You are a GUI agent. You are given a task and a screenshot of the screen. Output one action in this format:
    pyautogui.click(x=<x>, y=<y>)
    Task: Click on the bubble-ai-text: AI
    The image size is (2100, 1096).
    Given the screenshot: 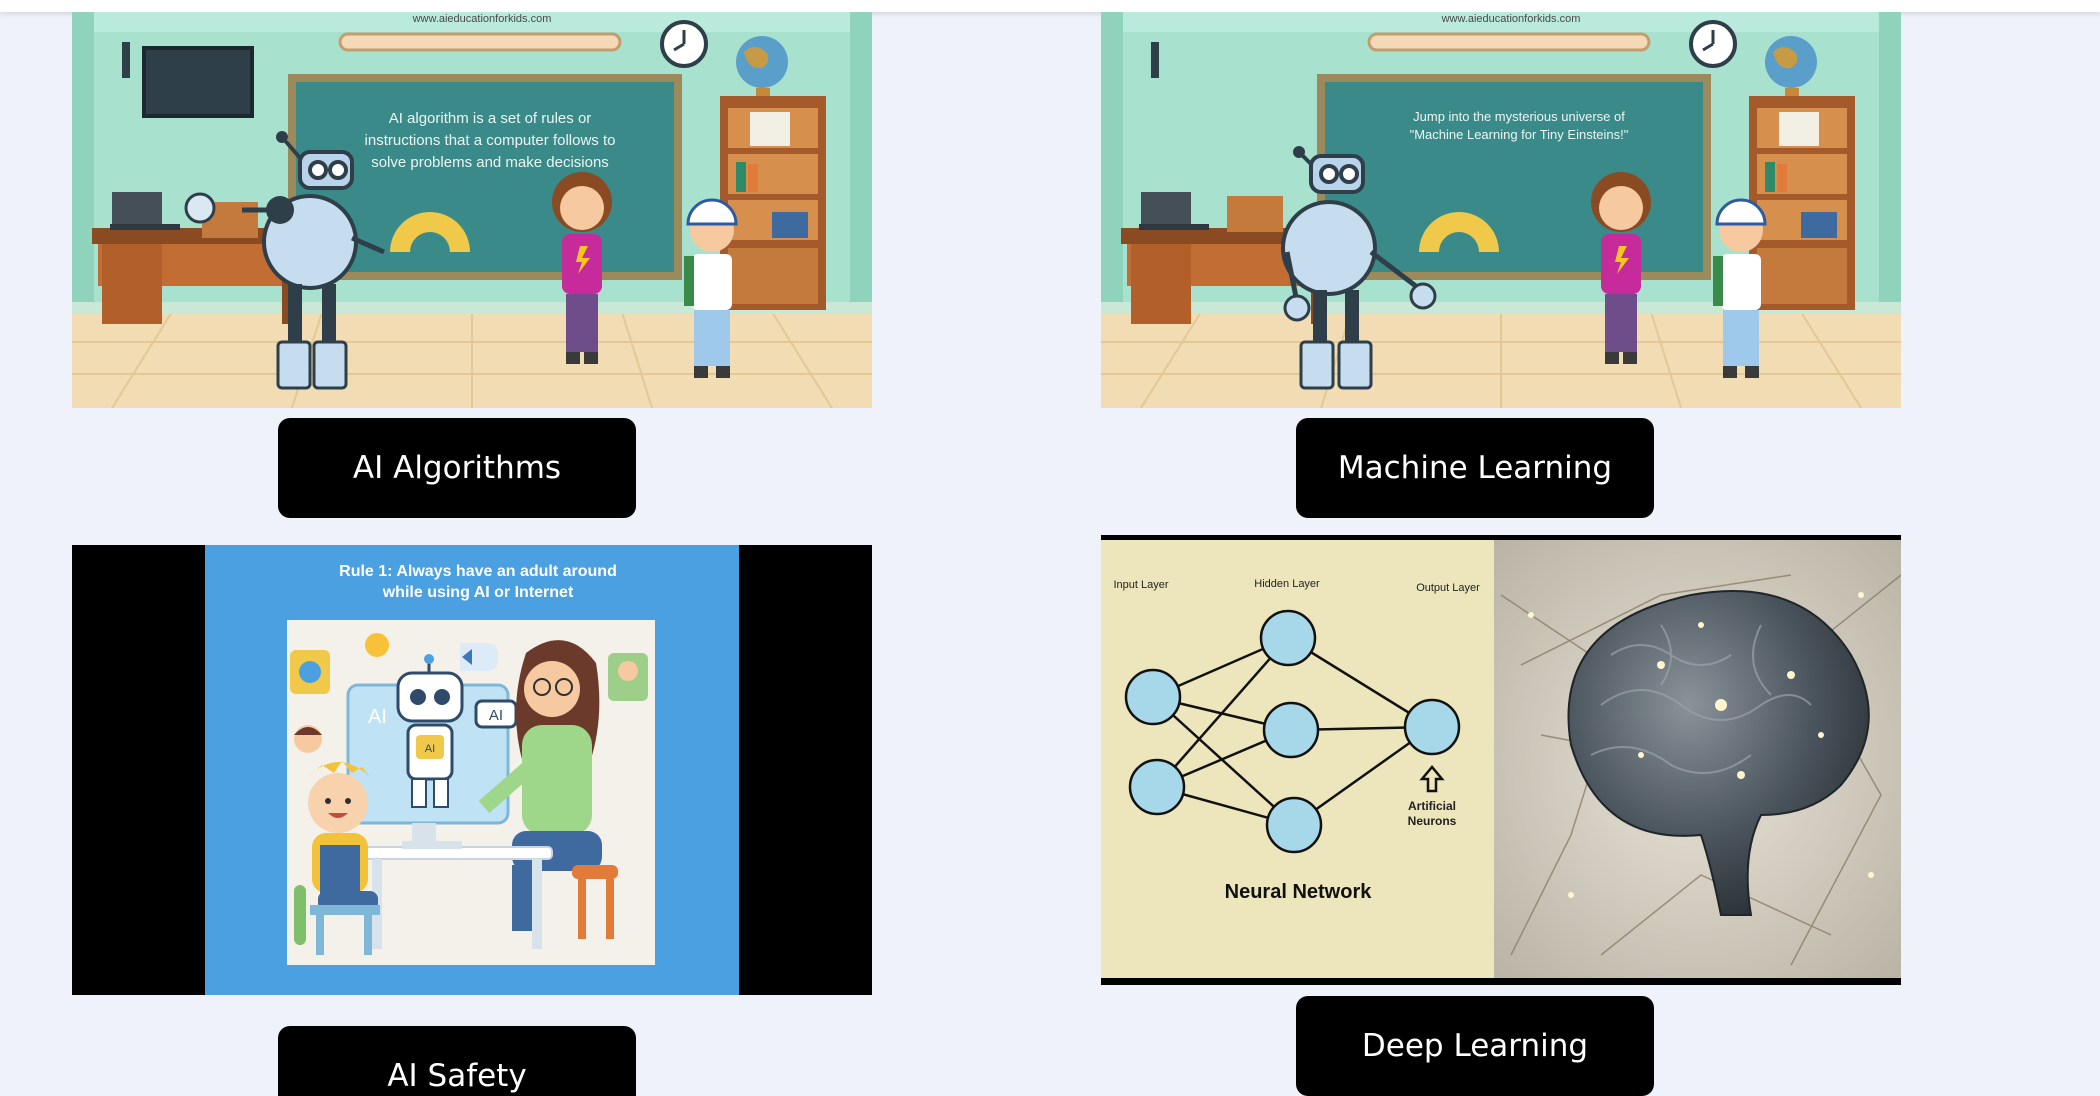 What is the action you would take?
    pyautogui.click(x=496, y=715)
    